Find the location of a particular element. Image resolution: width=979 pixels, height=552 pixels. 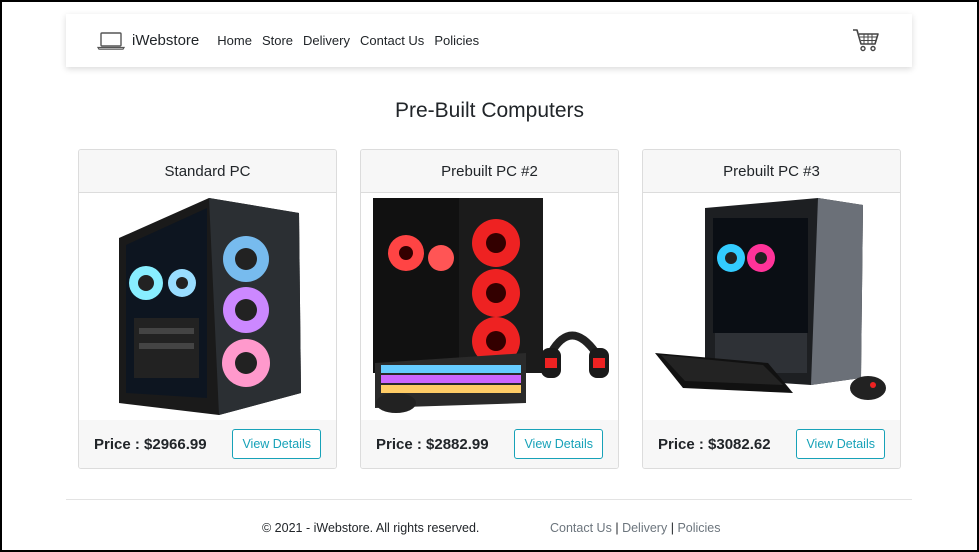

nav-link-policies: Policies is located at coordinates (456, 40).